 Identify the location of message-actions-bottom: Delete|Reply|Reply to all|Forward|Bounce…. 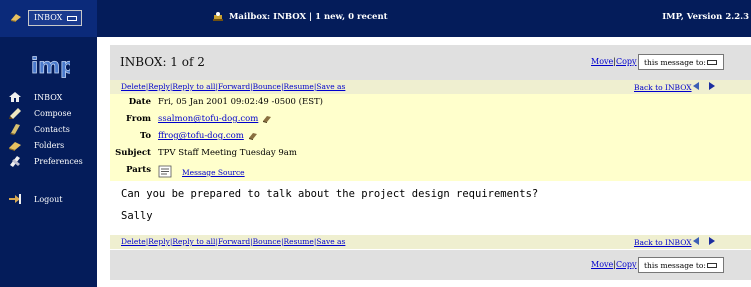
(430, 242).